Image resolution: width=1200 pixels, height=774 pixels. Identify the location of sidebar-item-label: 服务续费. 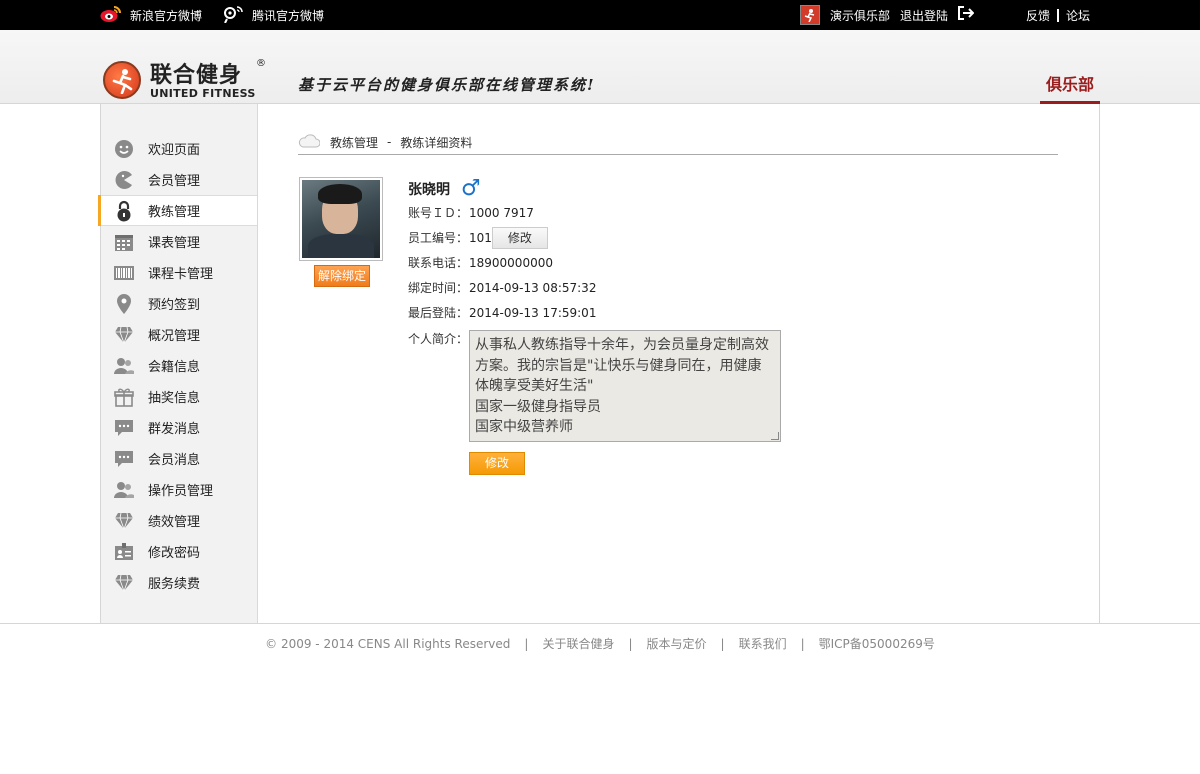
(174, 584).